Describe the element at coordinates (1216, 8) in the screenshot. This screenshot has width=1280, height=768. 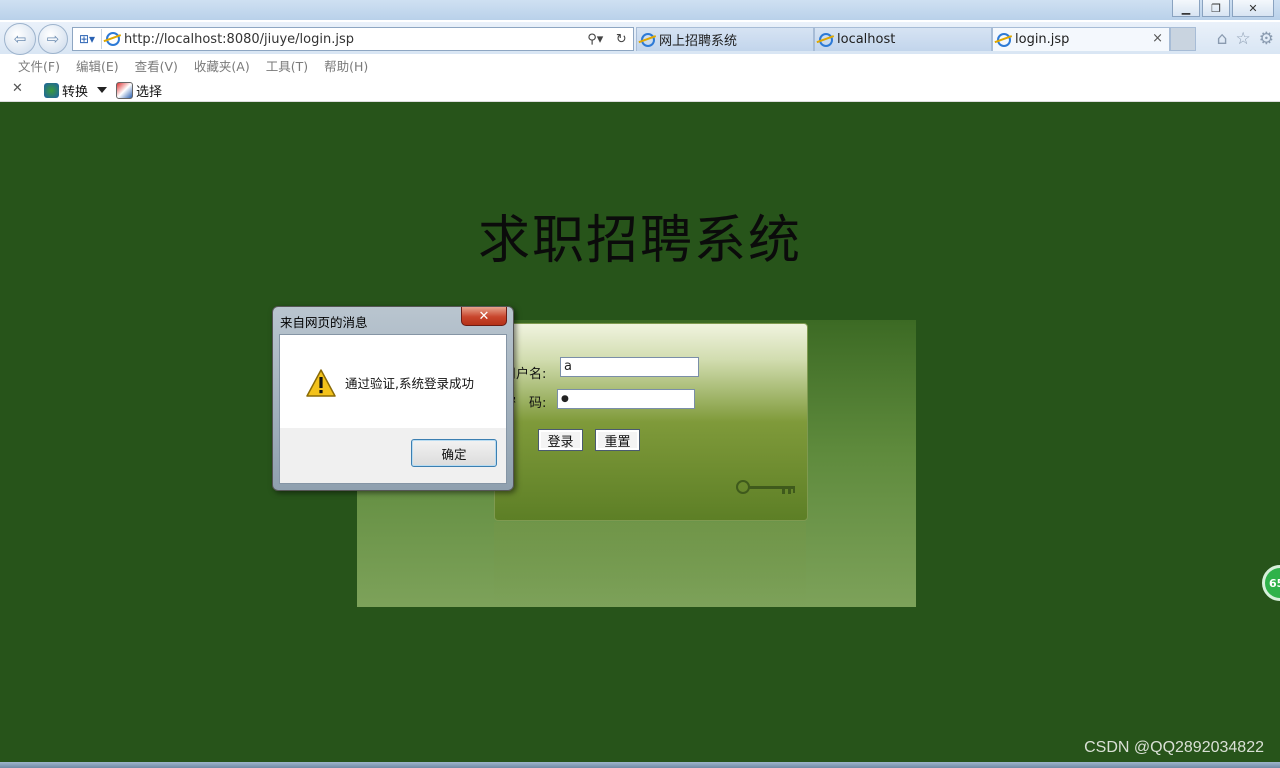
I see `maximize-button: ❐` at that location.